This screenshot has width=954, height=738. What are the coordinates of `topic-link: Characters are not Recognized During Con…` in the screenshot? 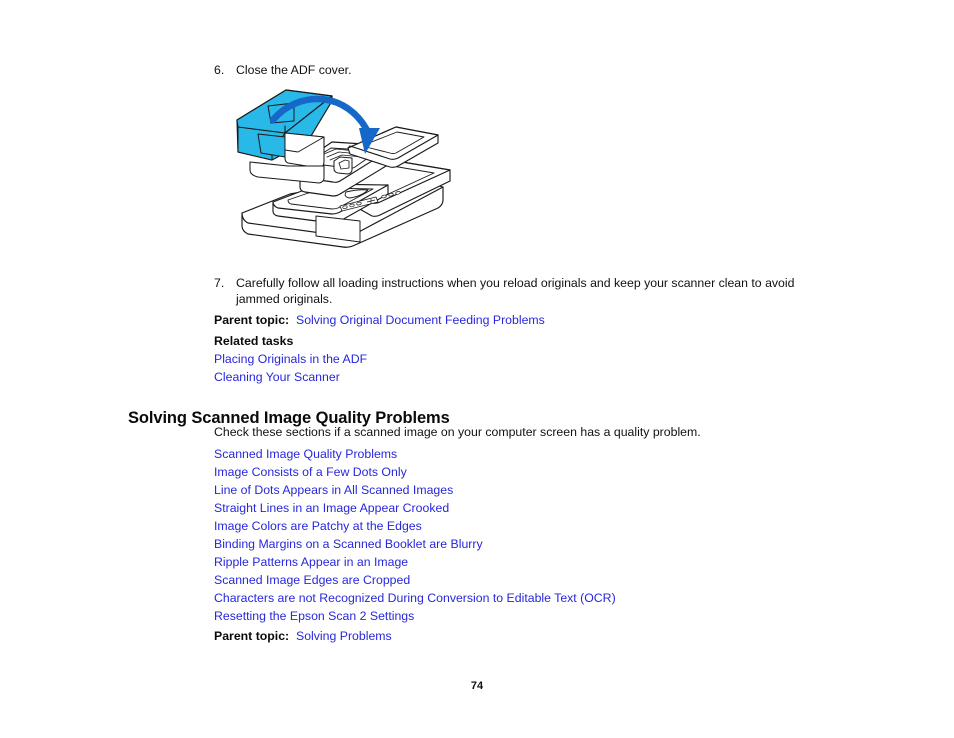 It's located at (415, 598).